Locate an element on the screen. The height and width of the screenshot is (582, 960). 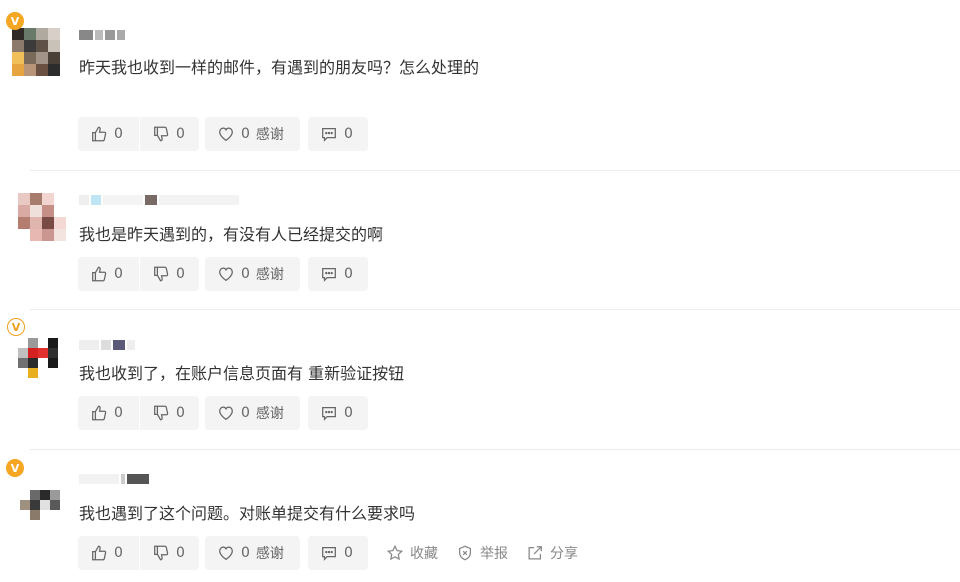
comment-actions: 0 0 0 感谢 0 收藏 举报 分享 is located at coordinates (328, 553).